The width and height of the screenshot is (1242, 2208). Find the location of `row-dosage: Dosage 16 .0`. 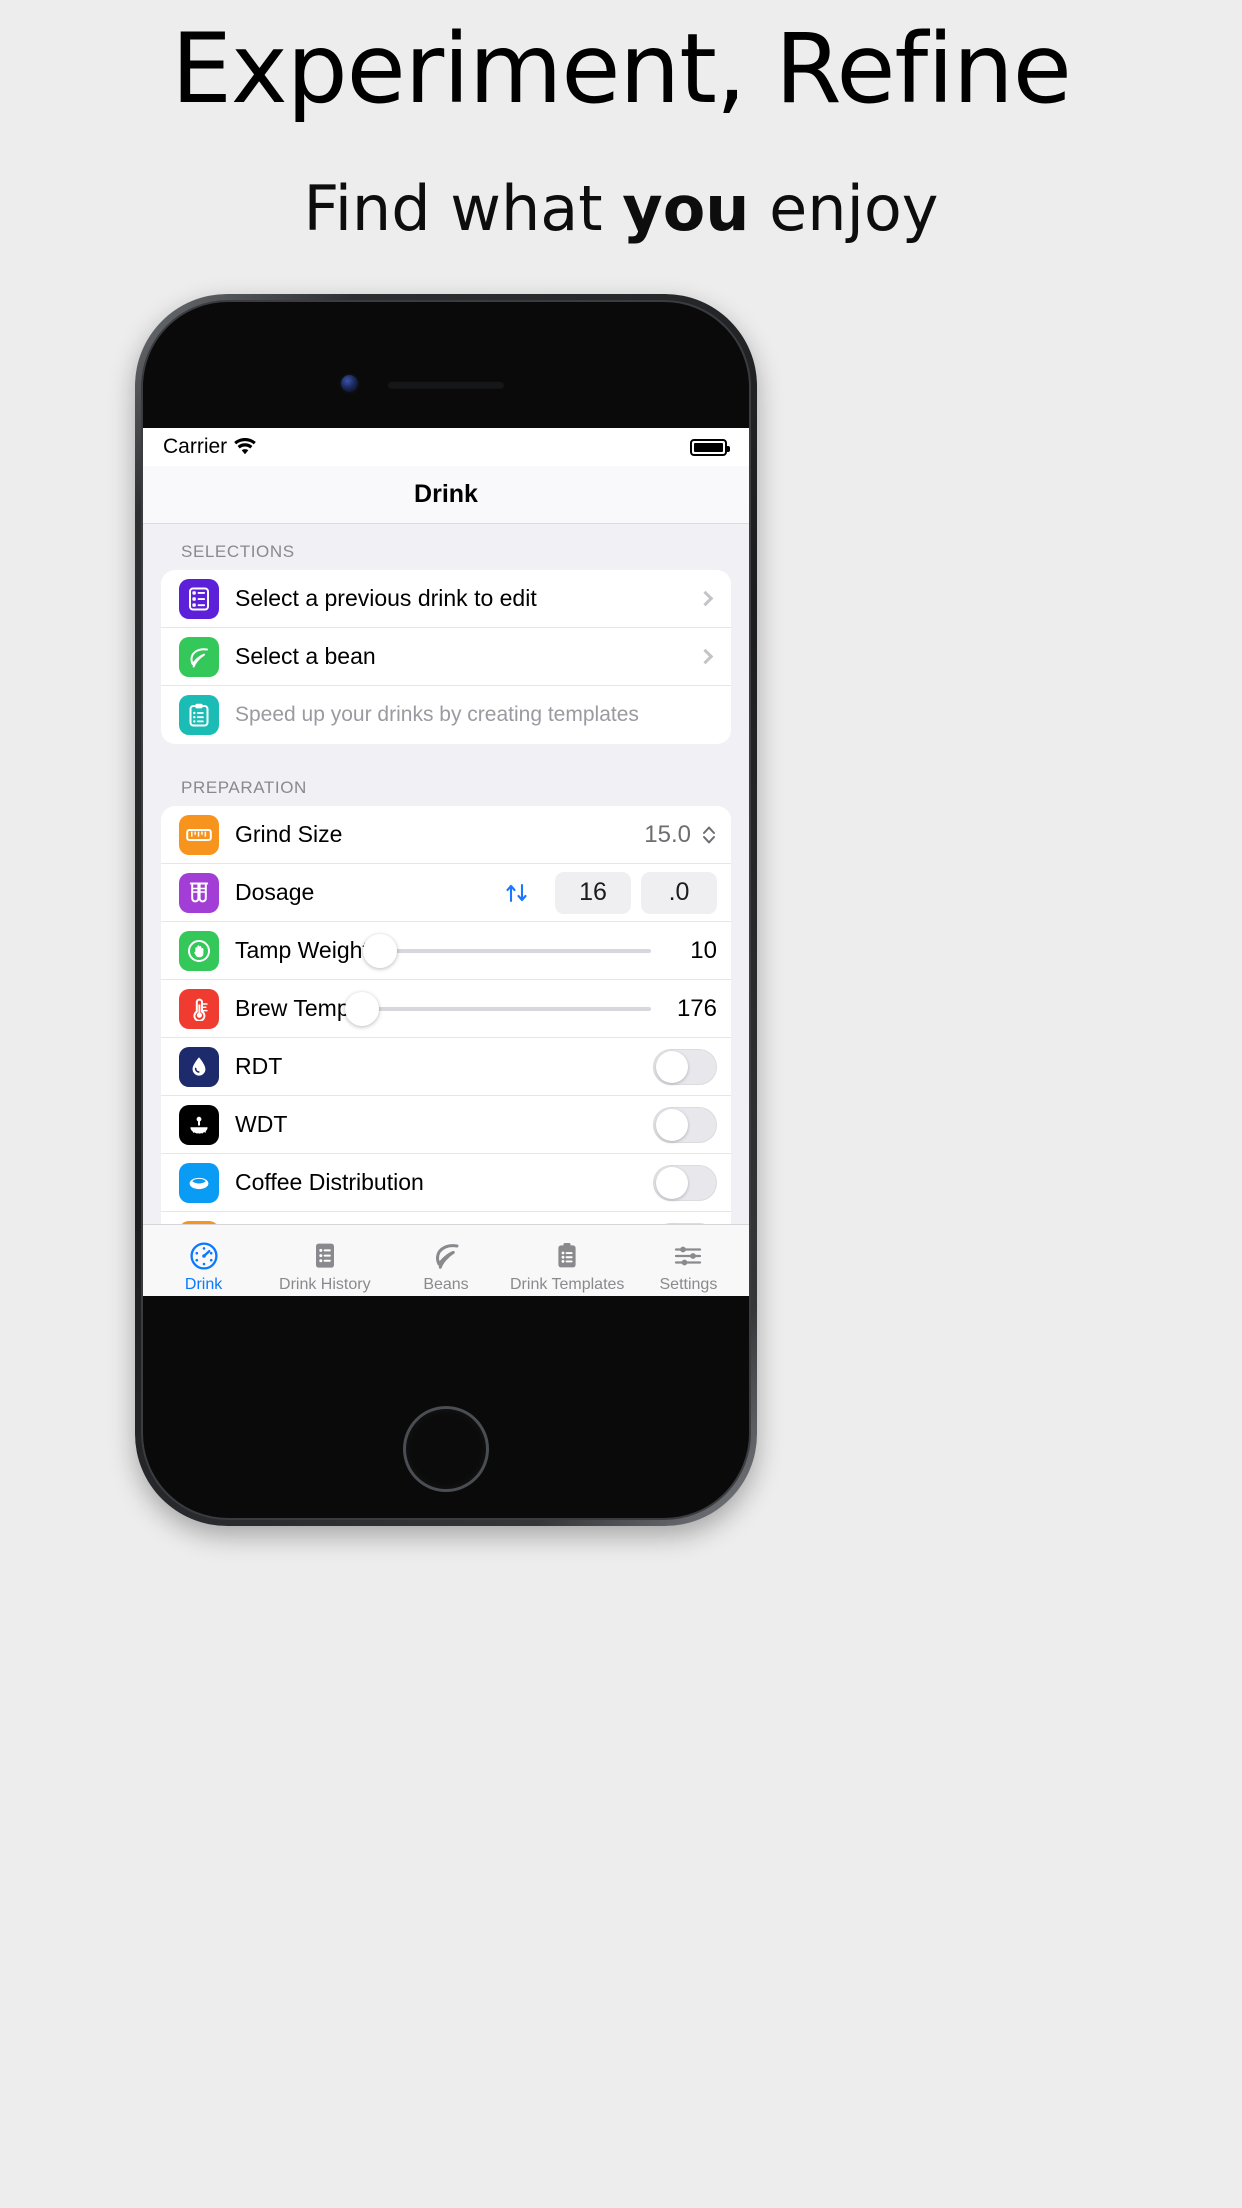

row-dosage: Dosage 16 .0 is located at coordinates (446, 893).